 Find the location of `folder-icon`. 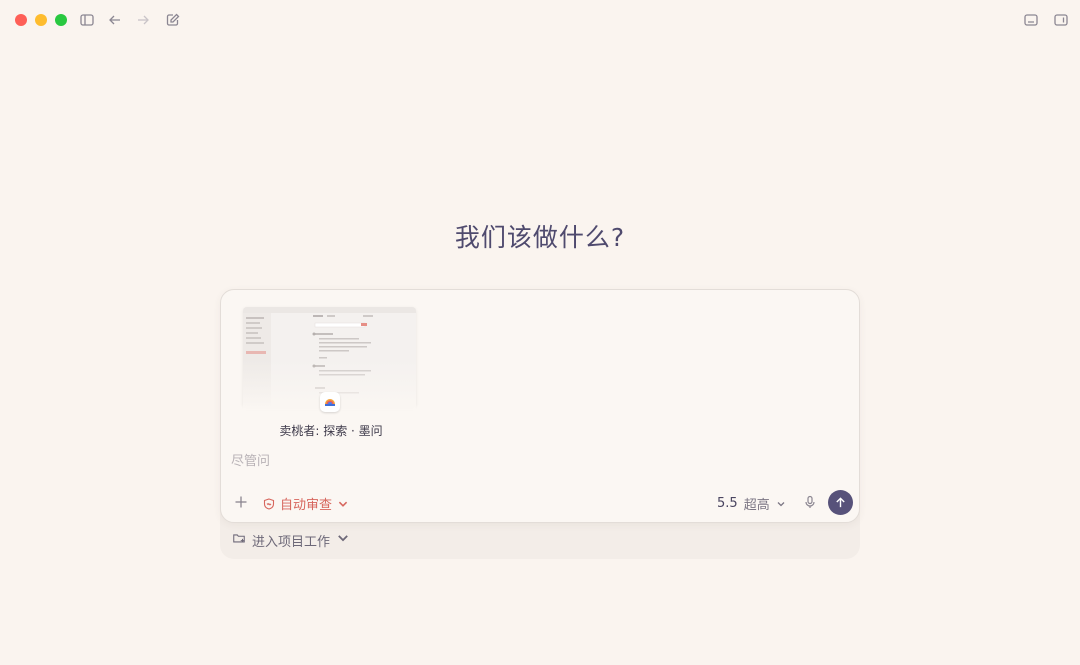

folder-icon is located at coordinates (239, 540).